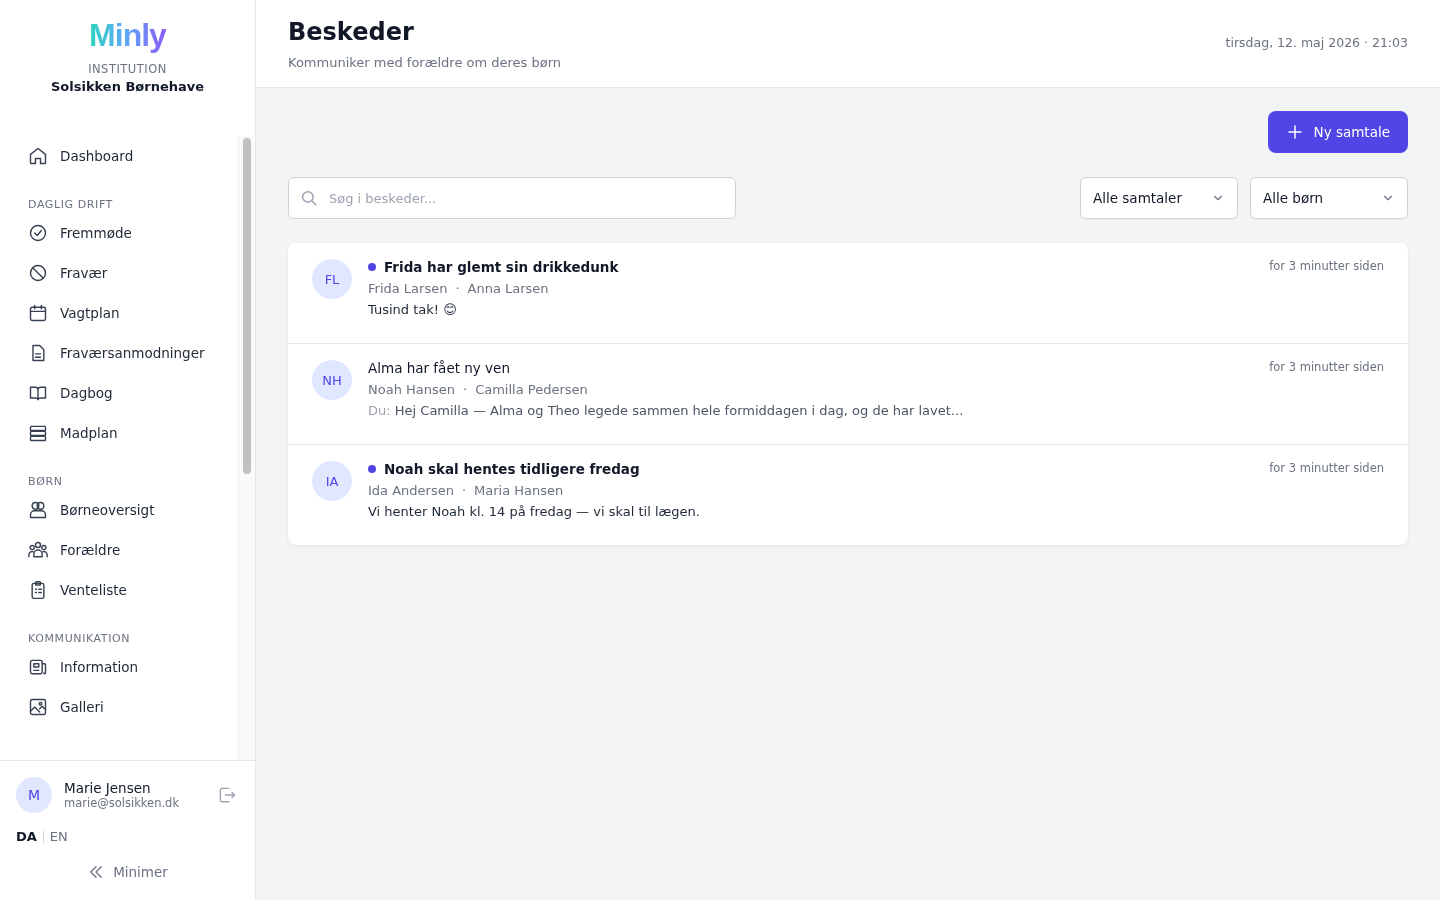 The height and width of the screenshot is (900, 1440). Describe the element at coordinates (120, 510) in the screenshot. I see `sidebar-item: Børneoversigt` at that location.